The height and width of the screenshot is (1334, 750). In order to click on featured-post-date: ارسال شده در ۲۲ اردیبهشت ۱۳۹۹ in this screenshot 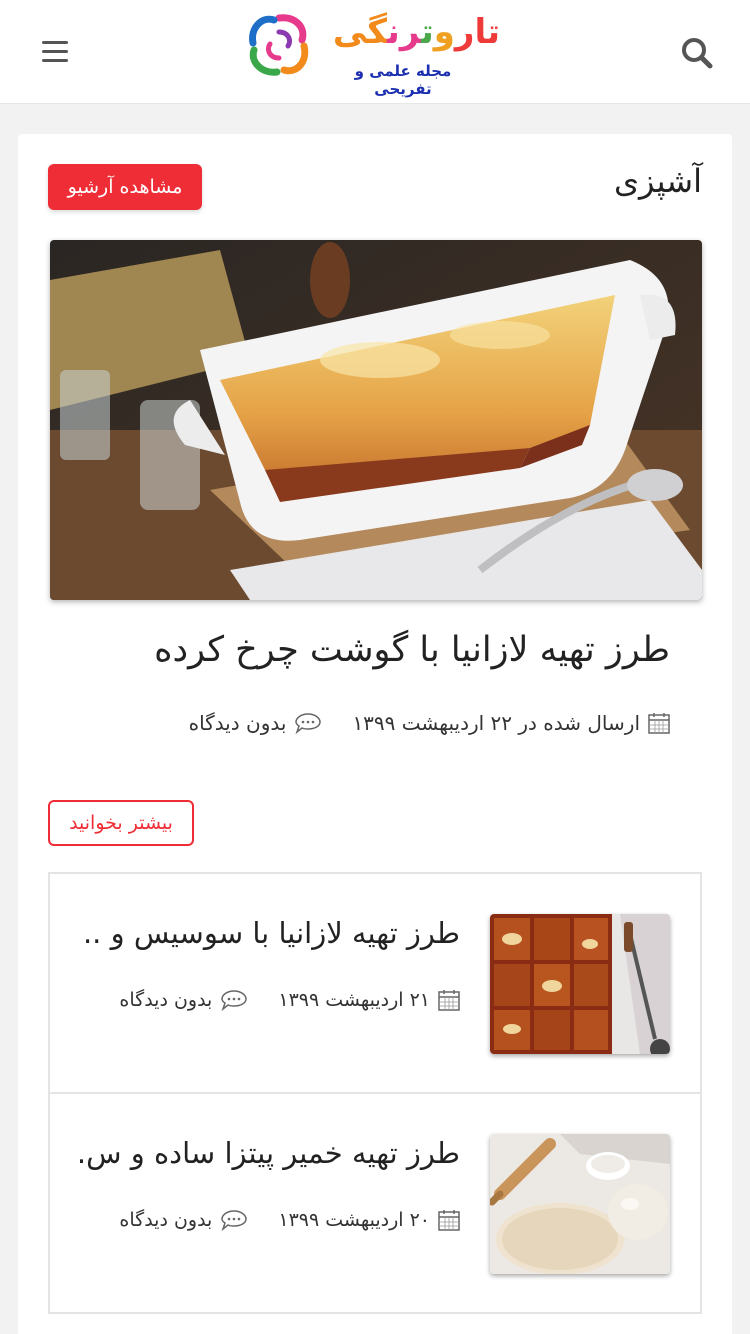, I will do `click(496, 723)`.